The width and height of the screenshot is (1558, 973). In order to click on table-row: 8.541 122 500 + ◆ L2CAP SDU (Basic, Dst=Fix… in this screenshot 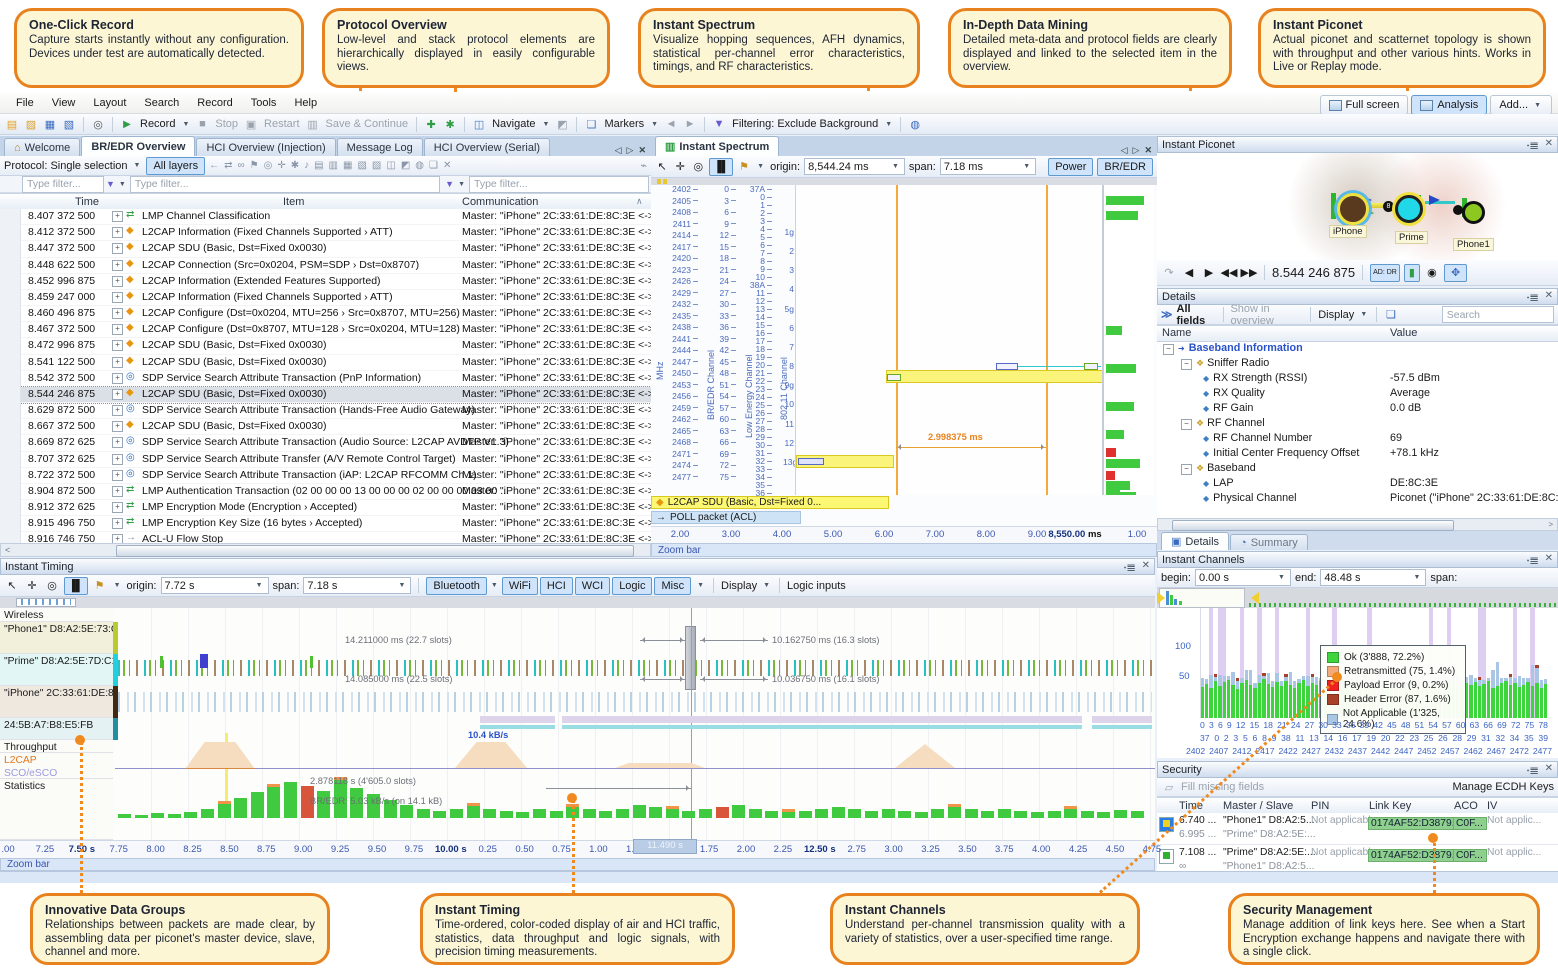, I will do `click(335, 363)`.